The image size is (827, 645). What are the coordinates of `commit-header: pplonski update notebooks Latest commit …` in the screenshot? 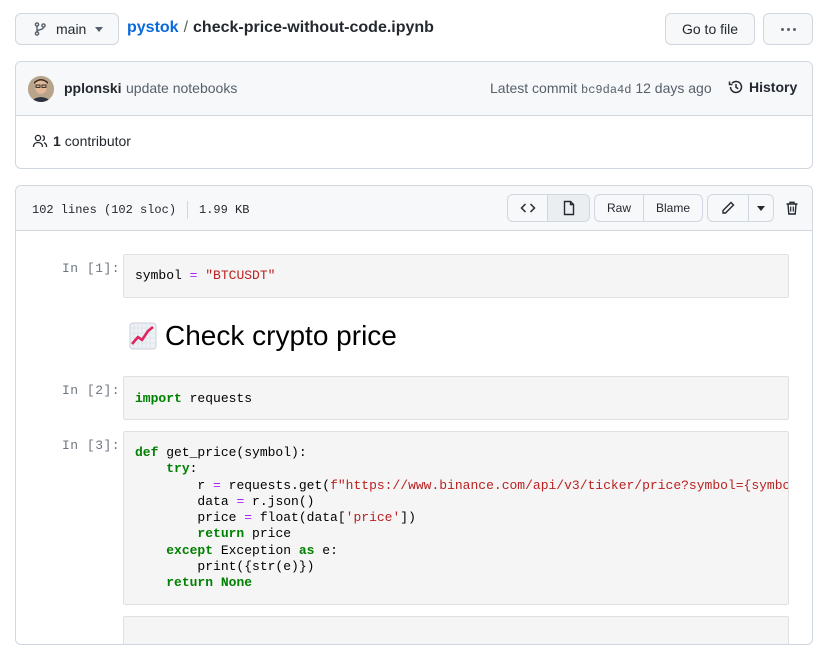 It's located at (414, 89).